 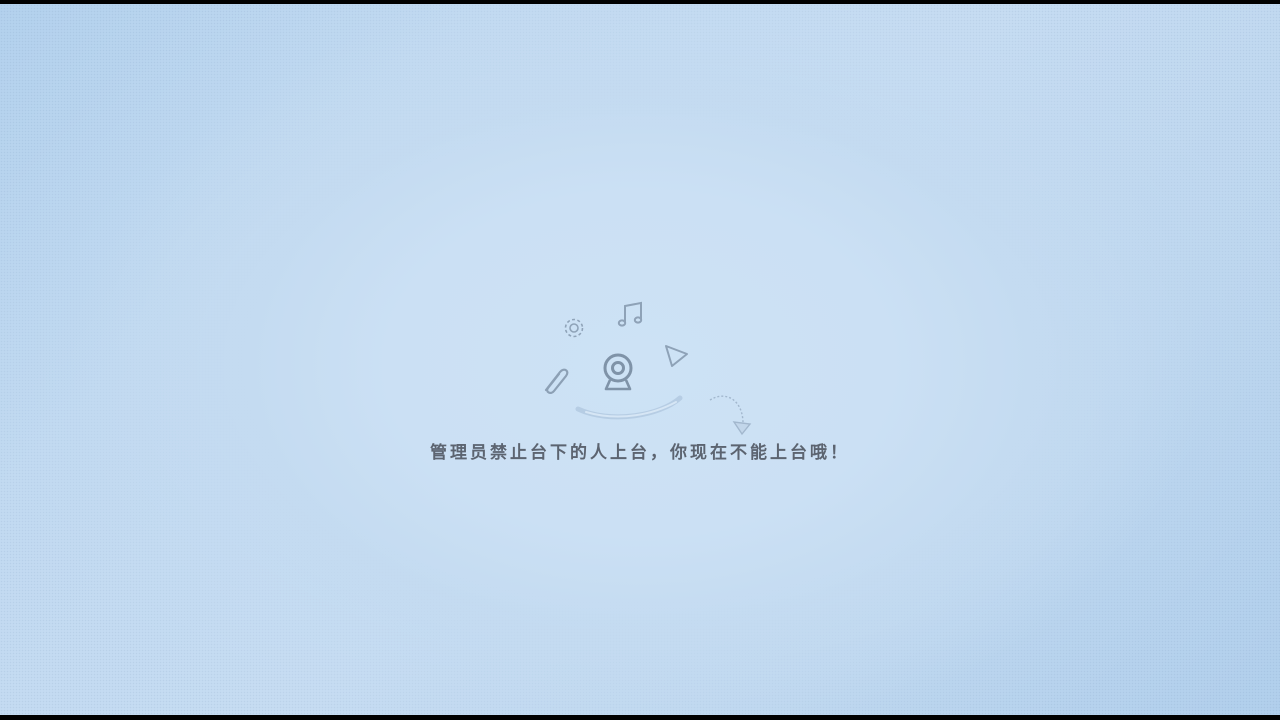 What do you see at coordinates (676, 356) in the screenshot?
I see `play-icon` at bounding box center [676, 356].